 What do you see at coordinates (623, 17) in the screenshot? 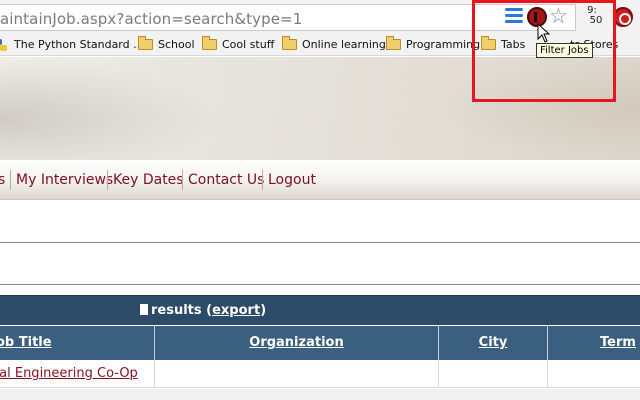
I see `stop-icon` at bounding box center [623, 17].